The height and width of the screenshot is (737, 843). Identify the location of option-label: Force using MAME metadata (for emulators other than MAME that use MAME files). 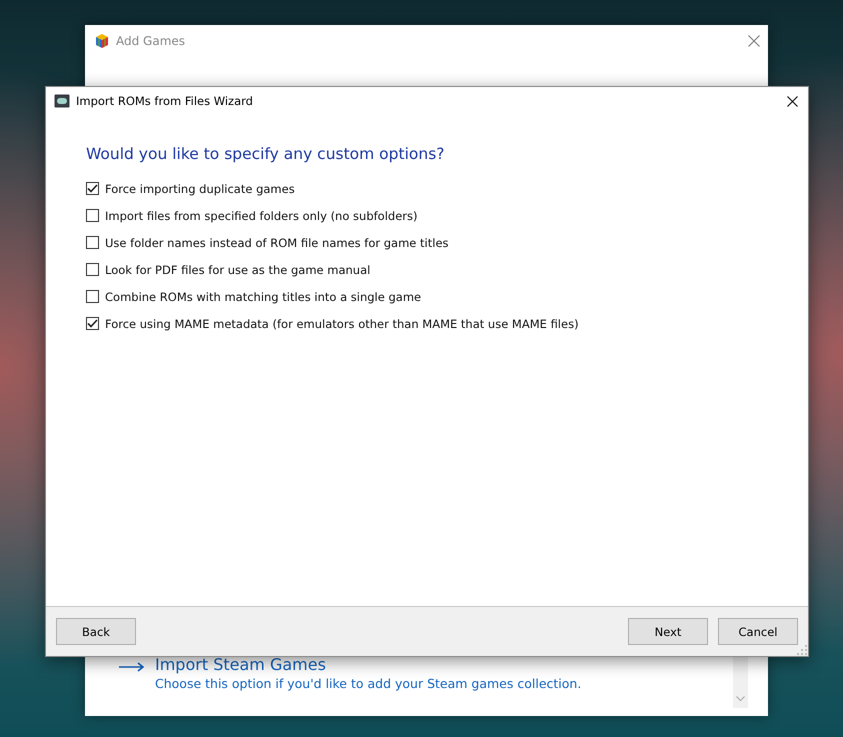
(342, 323).